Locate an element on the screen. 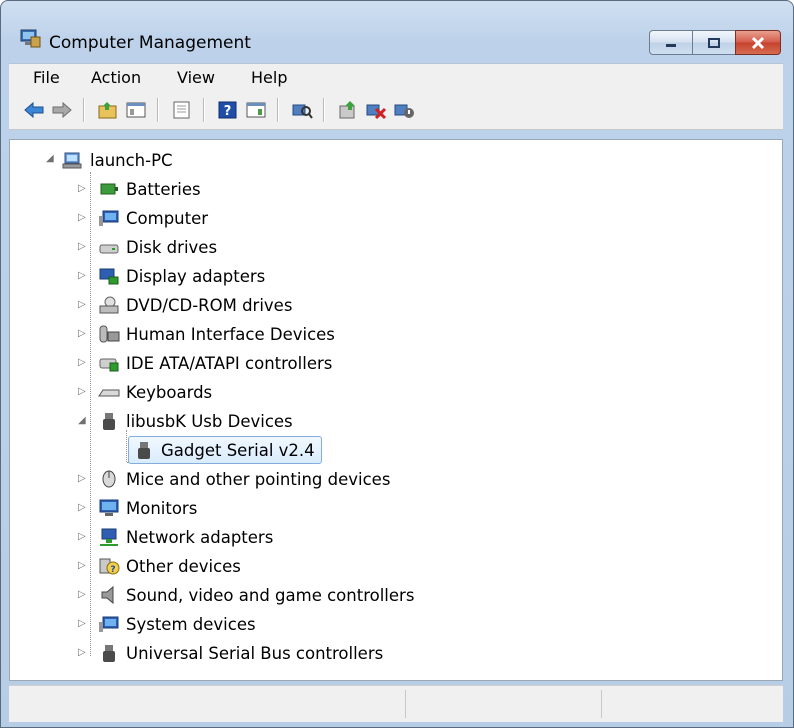  tree-node-mice: Mice and other pointing devices is located at coordinates (244, 479).